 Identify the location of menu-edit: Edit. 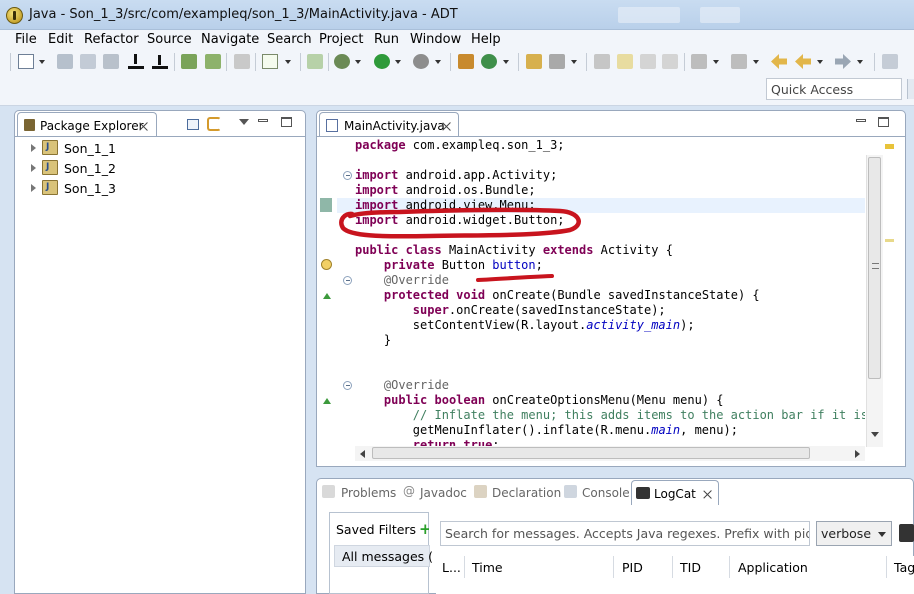
(60, 39).